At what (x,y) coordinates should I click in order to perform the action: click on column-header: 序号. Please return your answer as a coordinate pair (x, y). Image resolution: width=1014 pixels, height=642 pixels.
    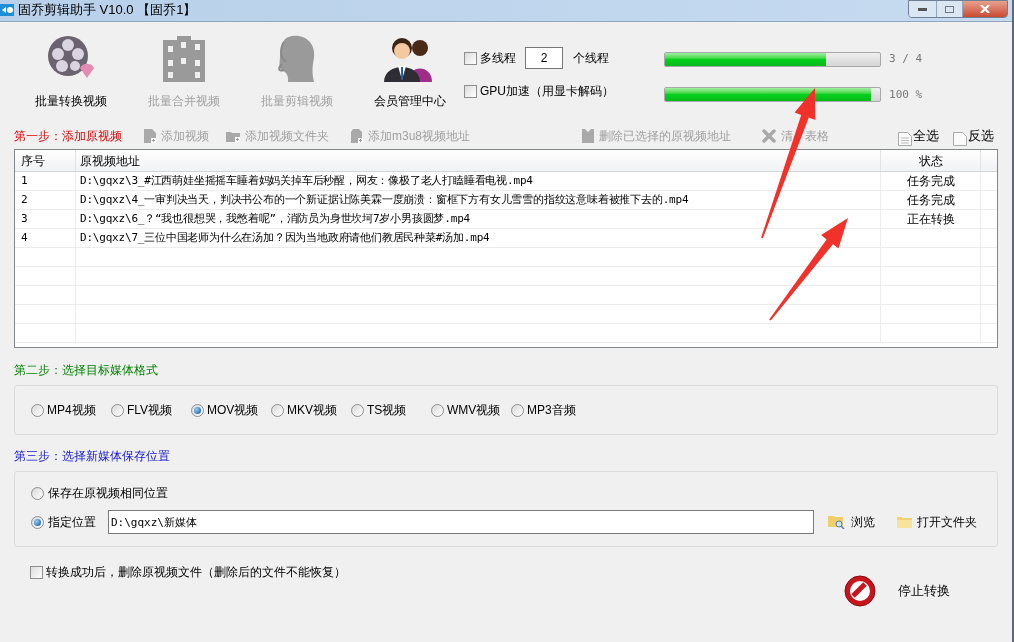
    Looking at the image, I should click on (45, 160).